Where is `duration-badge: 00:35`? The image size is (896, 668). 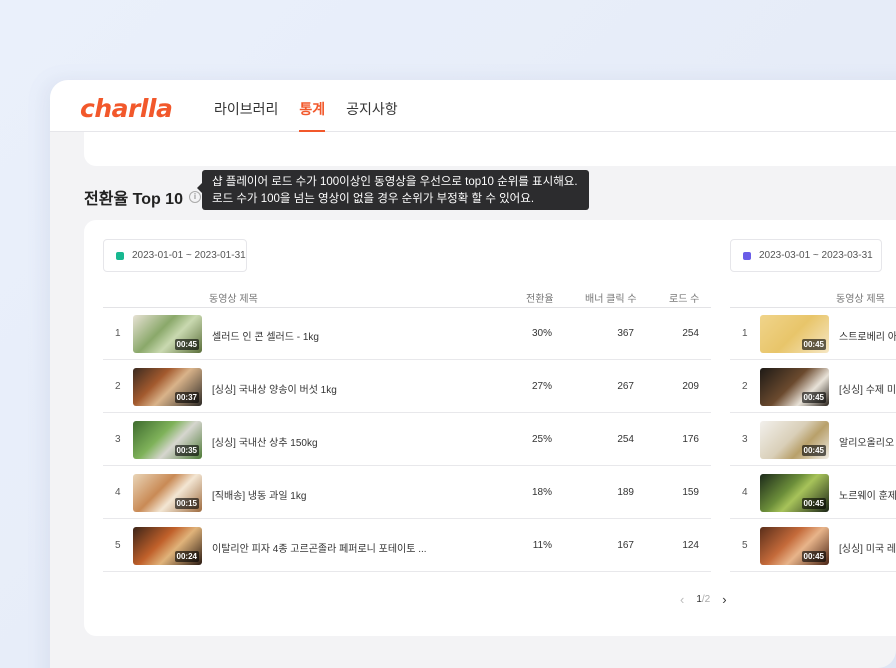 duration-badge: 00:35 is located at coordinates (186, 450).